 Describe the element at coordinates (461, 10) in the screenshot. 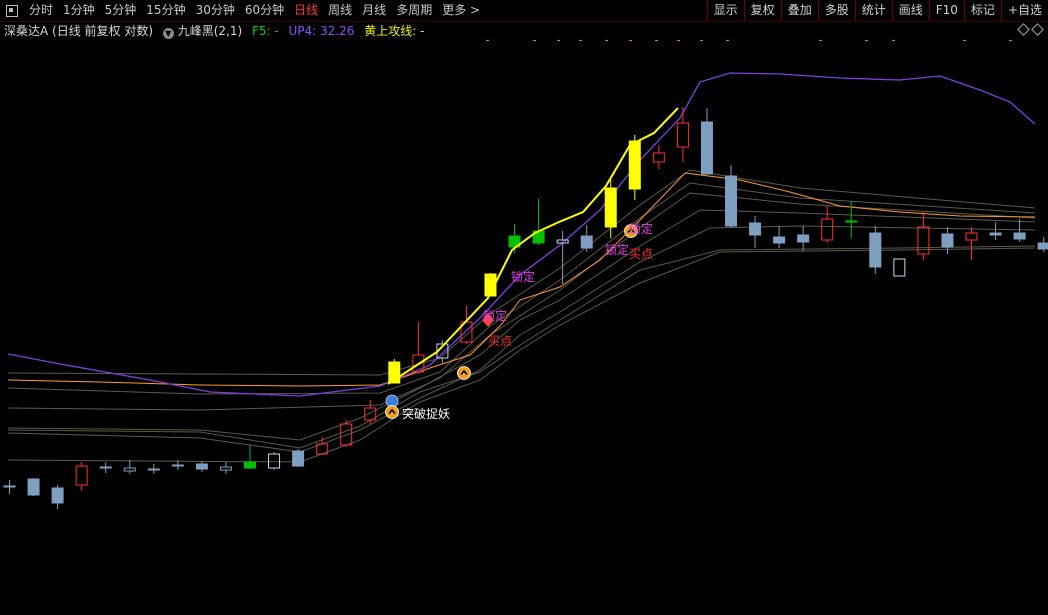

I see `tab-more: 更多 >` at that location.